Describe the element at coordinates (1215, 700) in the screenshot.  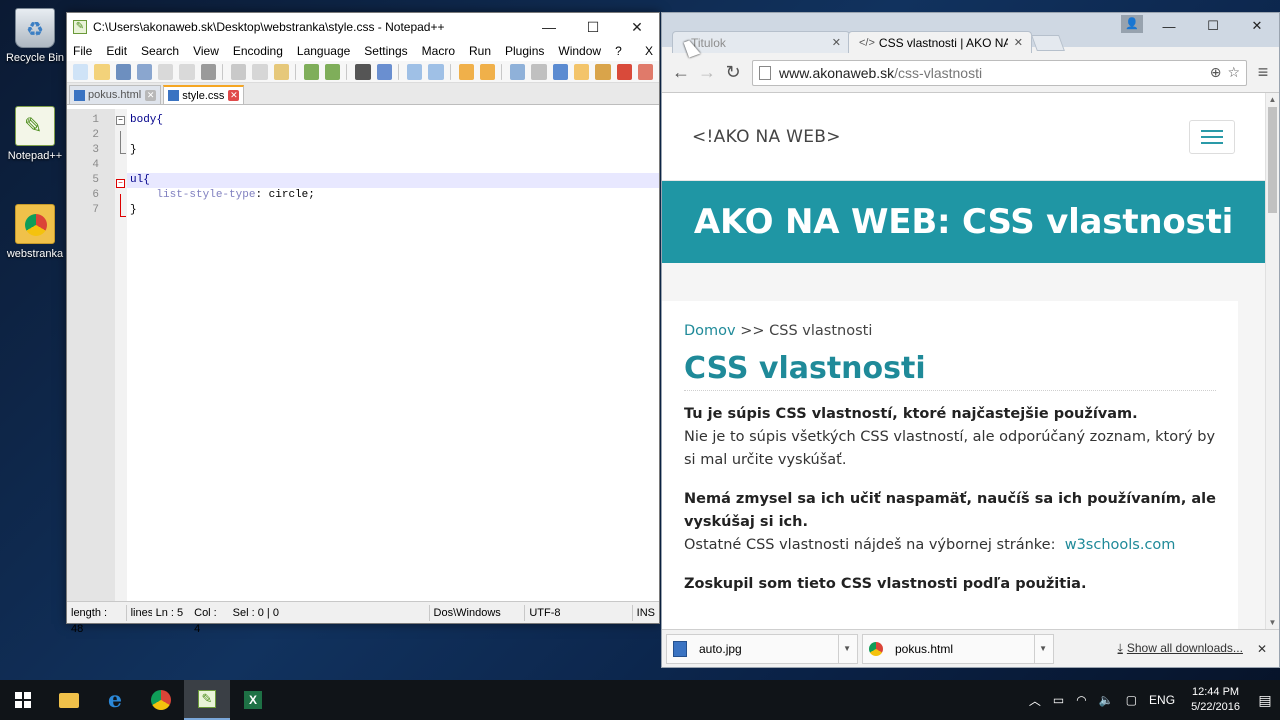
I see `clock: 12:44 PM 5/22/2016` at that location.